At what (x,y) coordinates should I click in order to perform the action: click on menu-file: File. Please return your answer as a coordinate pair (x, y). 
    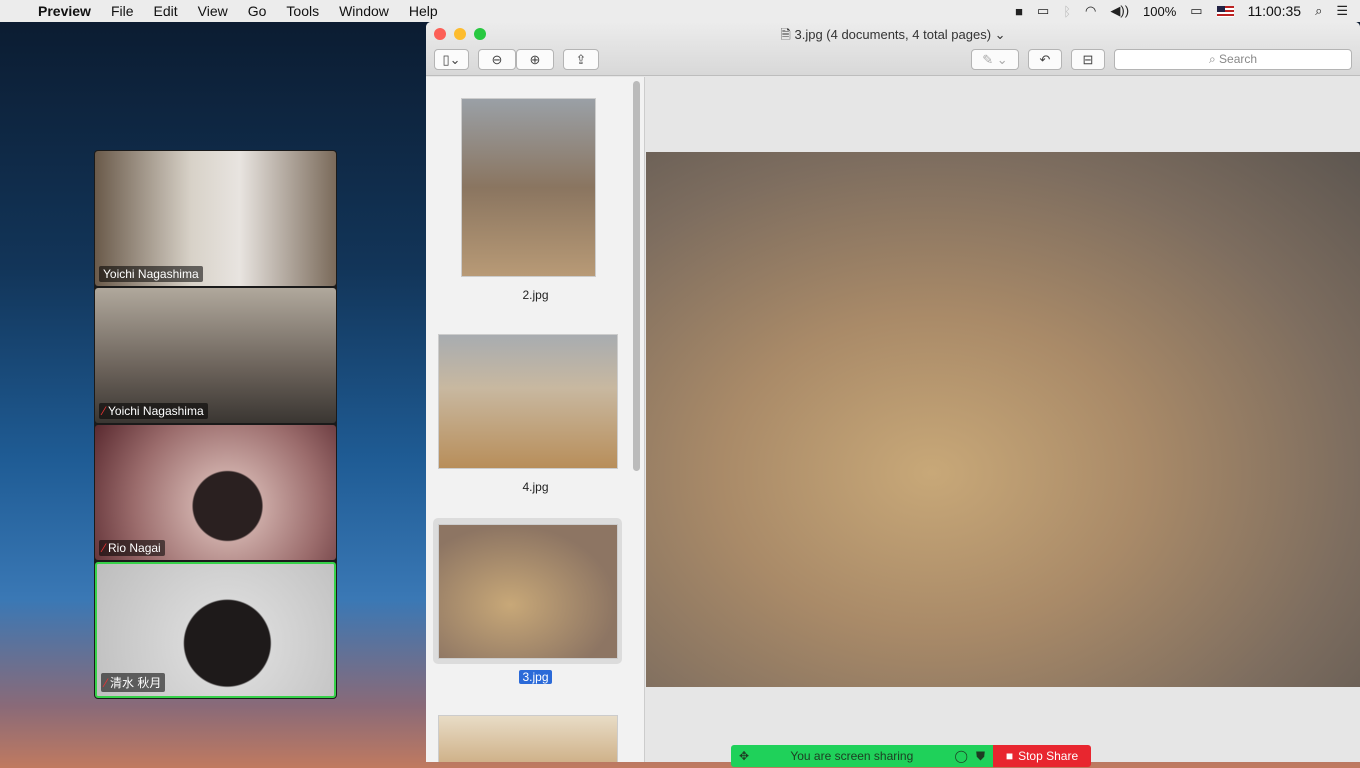
    Looking at the image, I should click on (122, 11).